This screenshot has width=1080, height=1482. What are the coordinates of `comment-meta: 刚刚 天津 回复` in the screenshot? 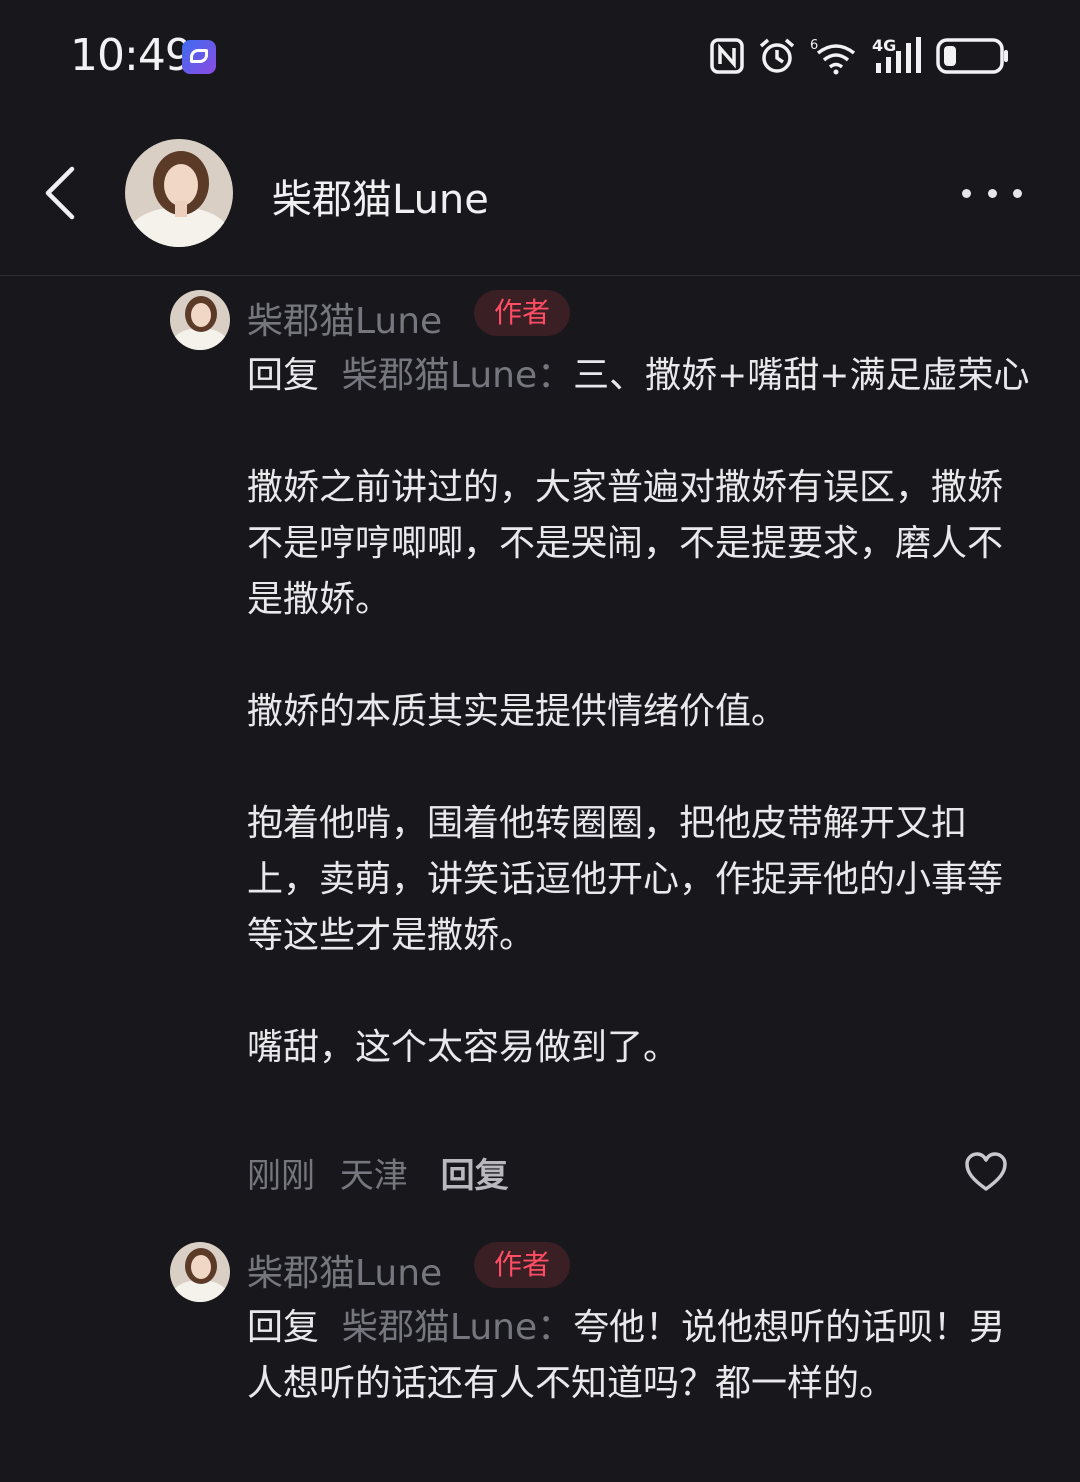 It's located at (378, 1172).